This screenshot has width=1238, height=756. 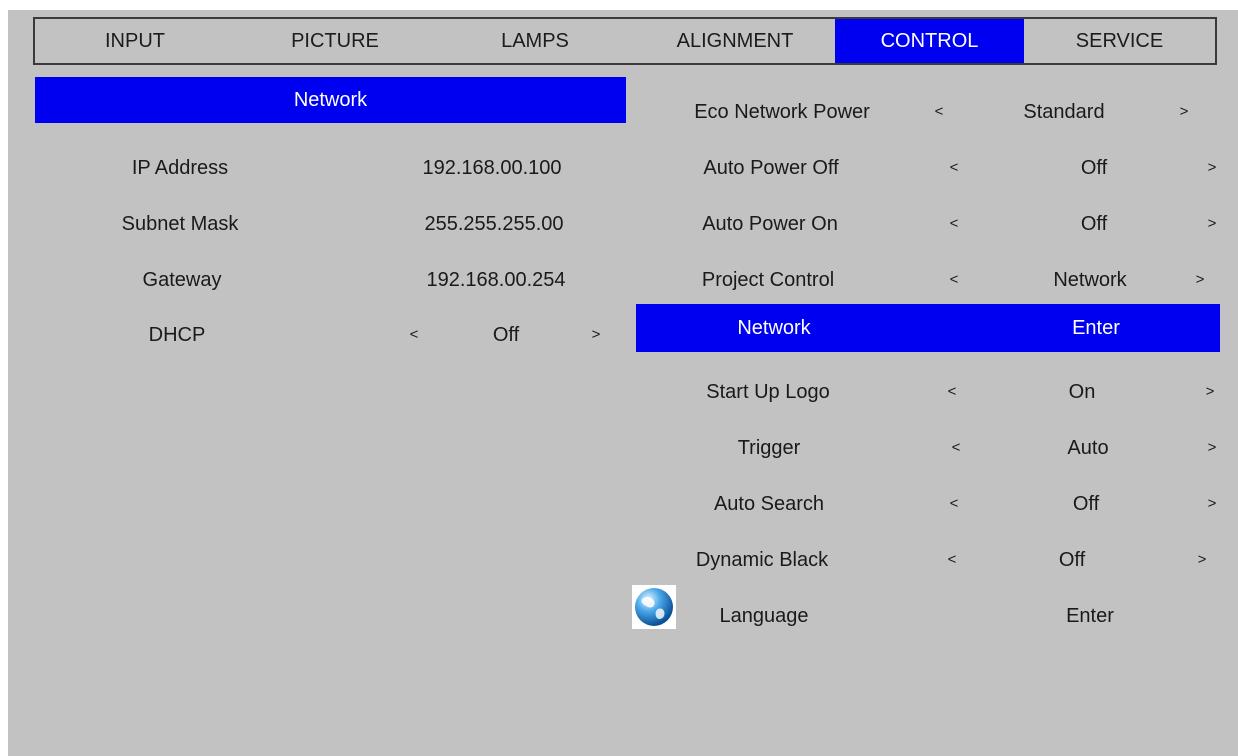 I want to click on dynamic-black-left-arrow: <, so click(x=952, y=560).